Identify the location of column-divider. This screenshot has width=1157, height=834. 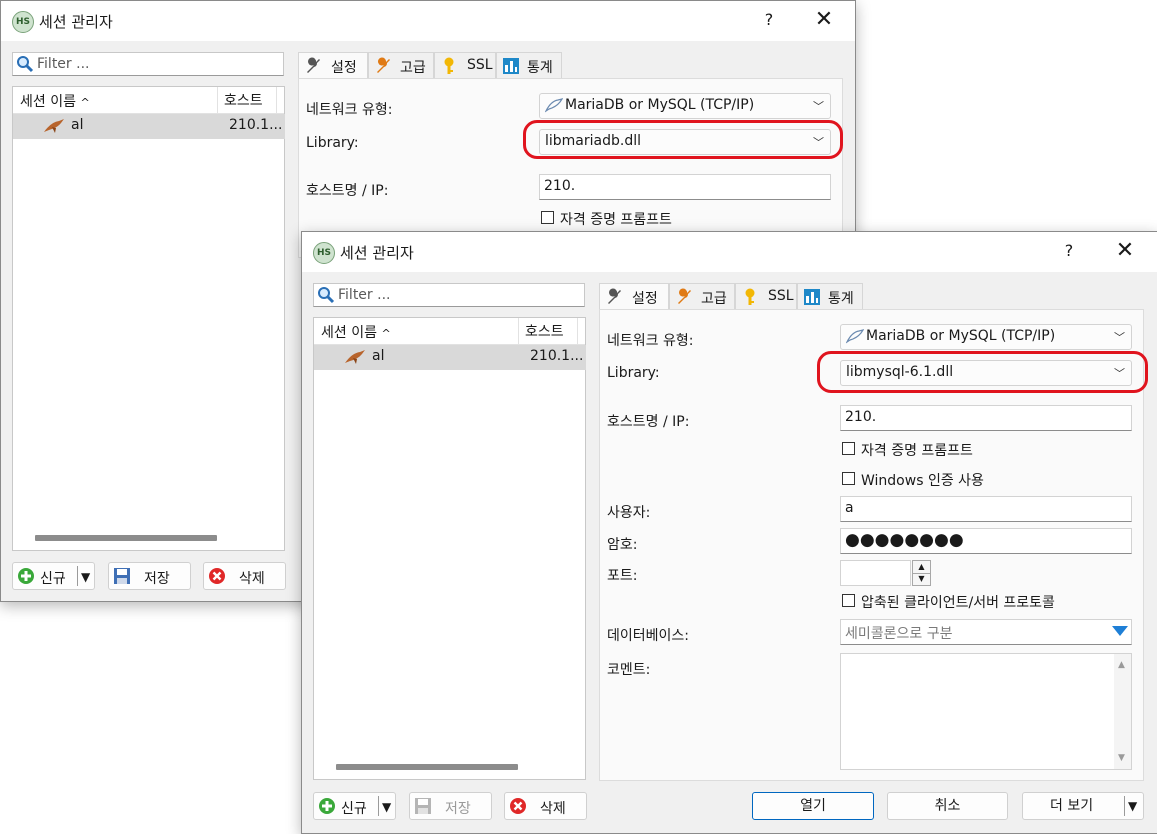
(276, 100).